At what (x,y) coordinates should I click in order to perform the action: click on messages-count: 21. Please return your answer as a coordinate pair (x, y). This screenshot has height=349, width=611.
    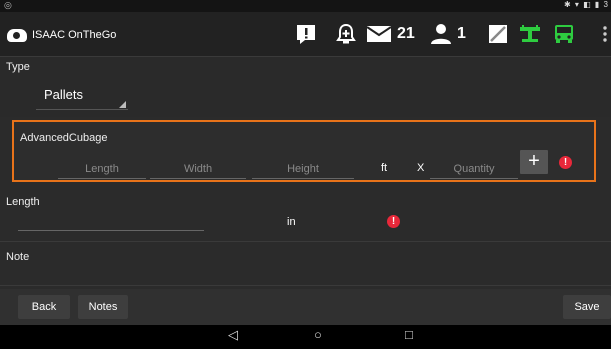
    Looking at the image, I should click on (406, 33).